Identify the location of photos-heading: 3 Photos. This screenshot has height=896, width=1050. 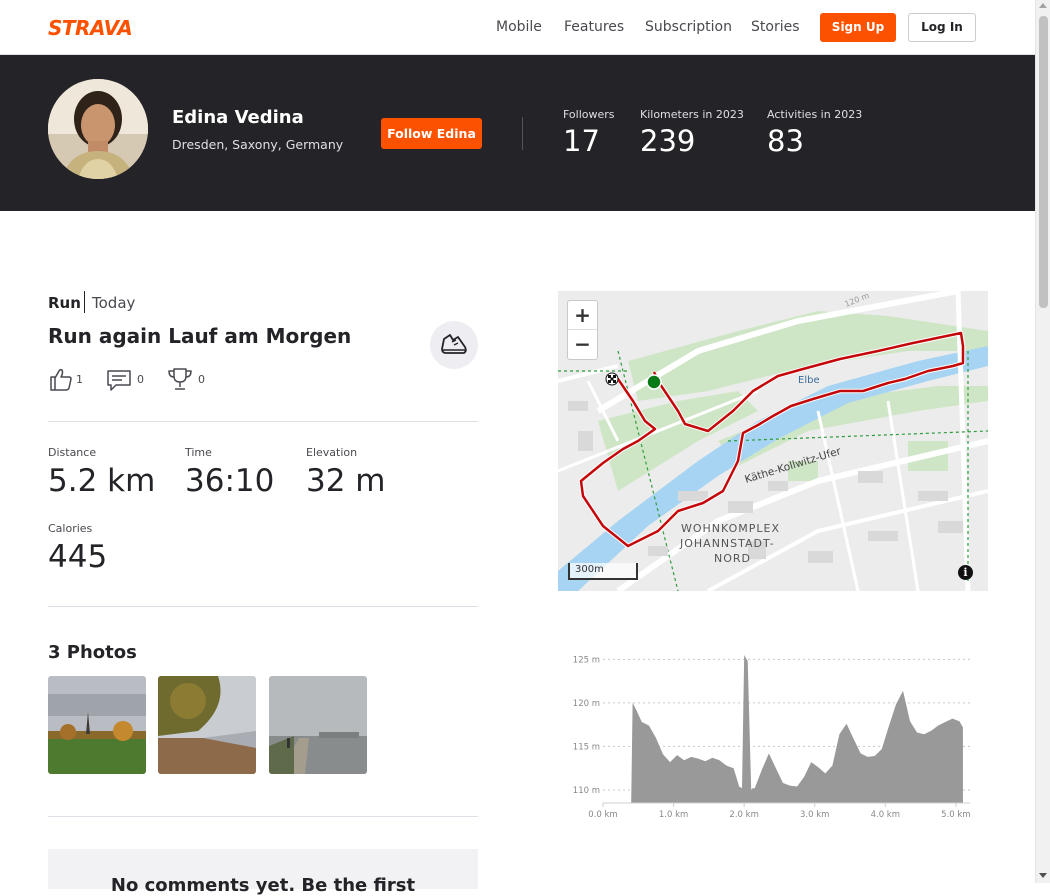
(92, 652).